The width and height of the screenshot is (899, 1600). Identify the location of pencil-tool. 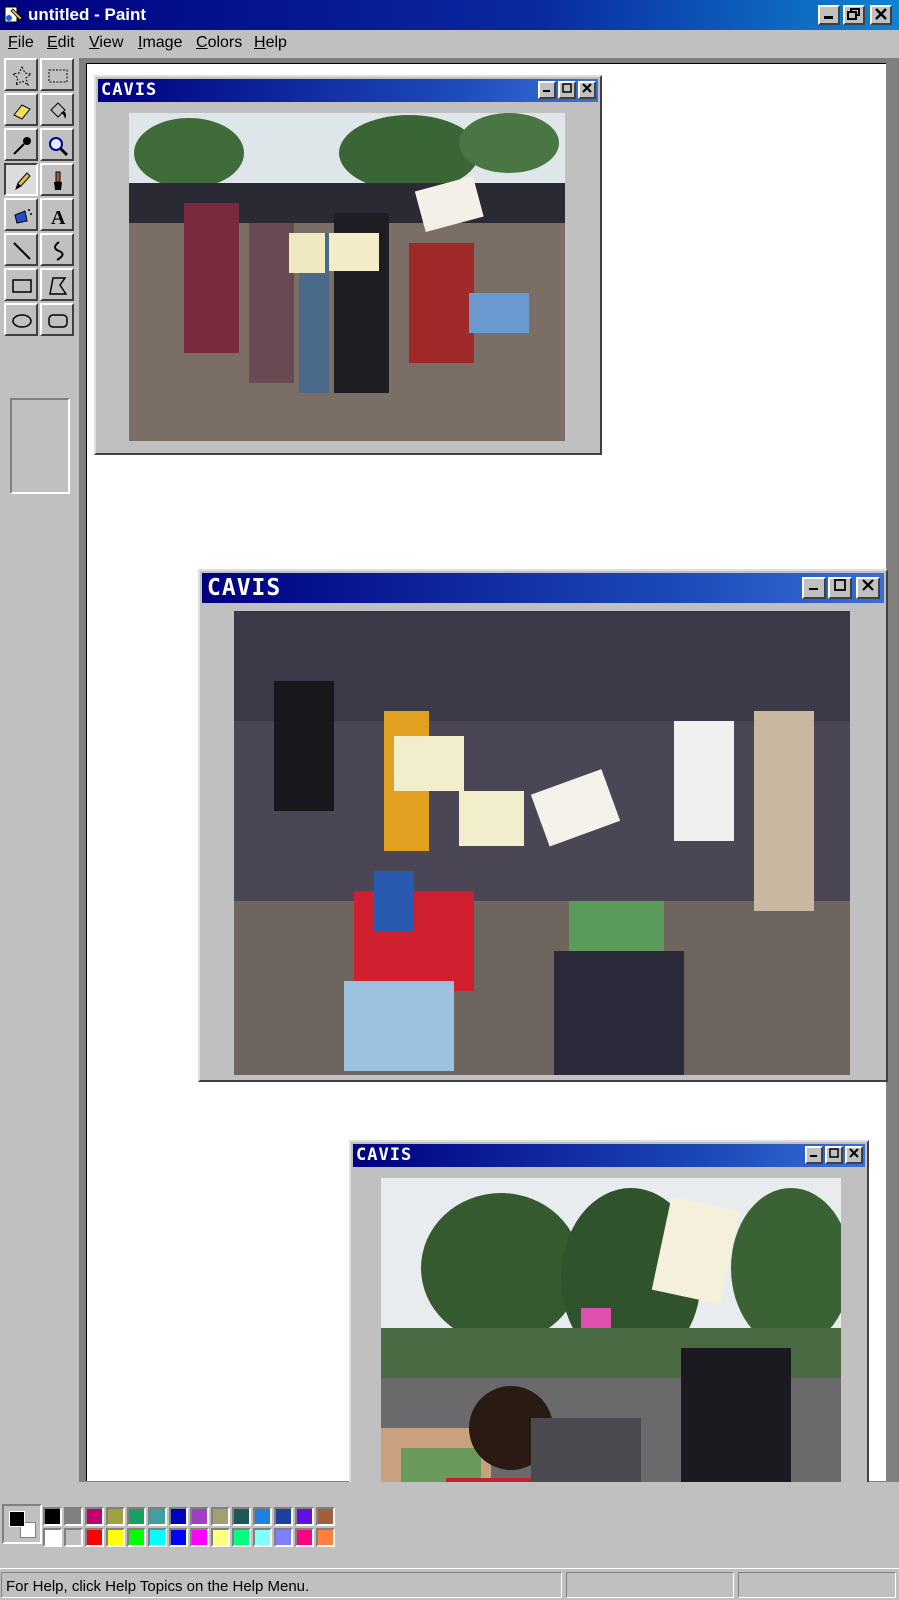
(21, 179).